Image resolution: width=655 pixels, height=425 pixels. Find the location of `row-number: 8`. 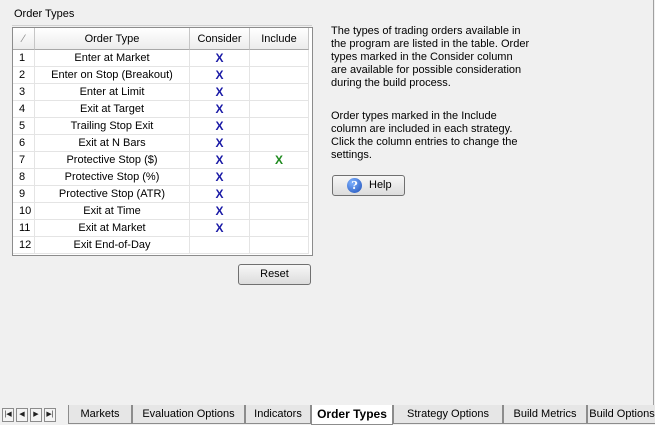

row-number: 8 is located at coordinates (24, 177).